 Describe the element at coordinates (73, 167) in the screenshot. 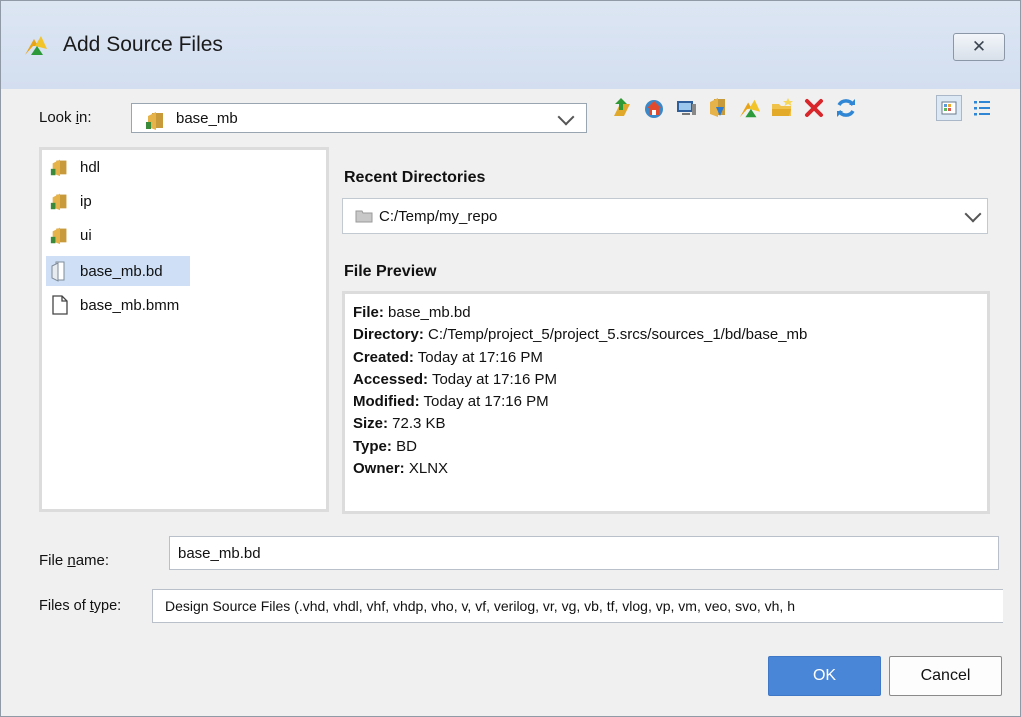

I see `list-item-hdl: hdl` at that location.